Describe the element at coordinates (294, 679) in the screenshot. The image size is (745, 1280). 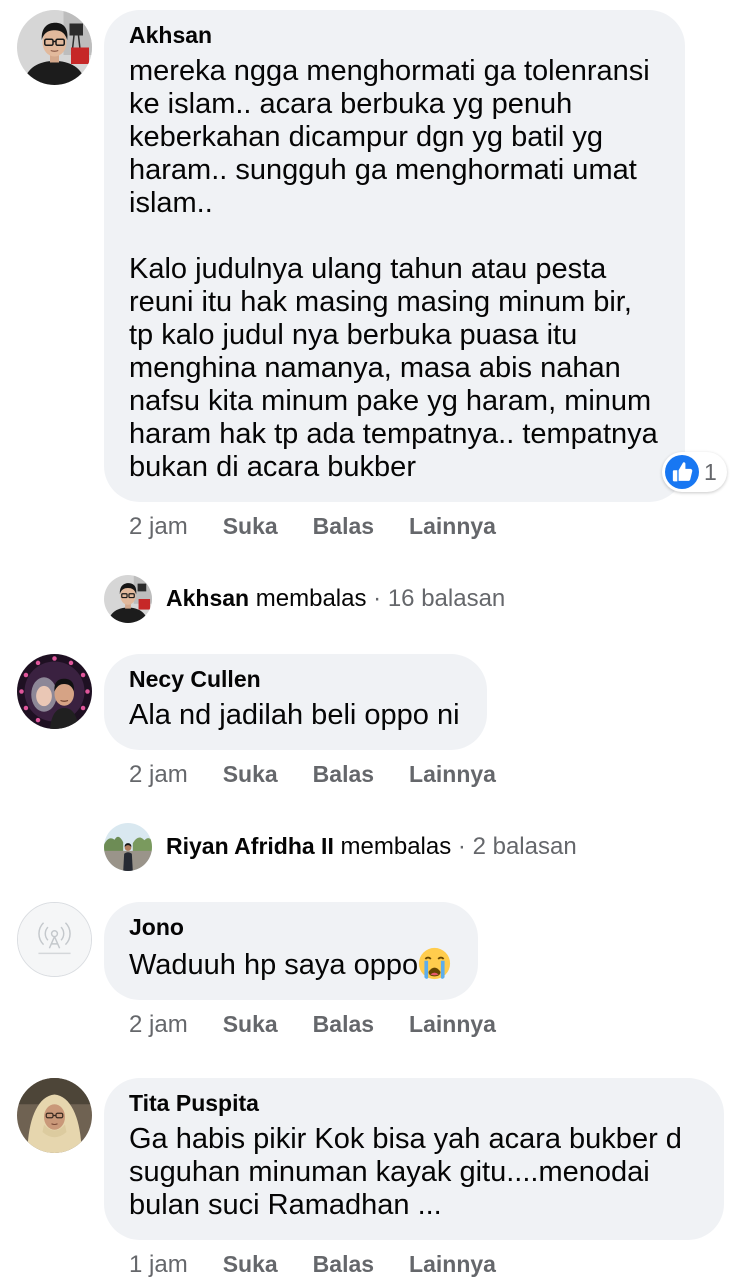
I see `comment-author: Necy Cullen` at that location.